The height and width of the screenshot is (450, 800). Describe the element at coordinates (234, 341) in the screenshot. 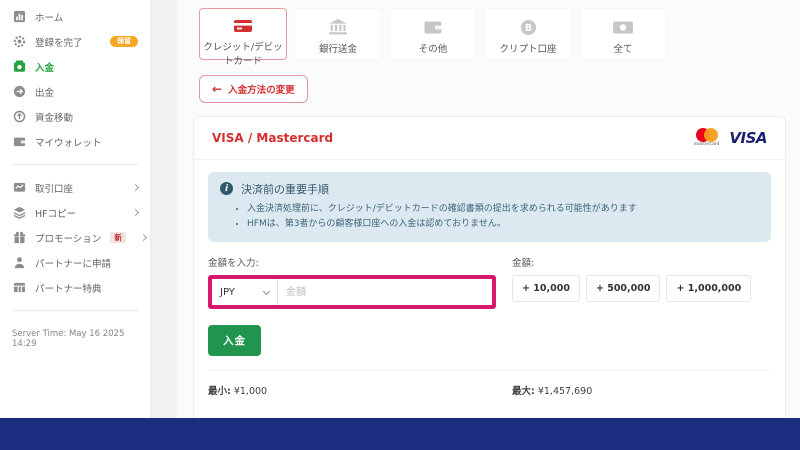

I see `deposit-submit-button: 入金` at that location.